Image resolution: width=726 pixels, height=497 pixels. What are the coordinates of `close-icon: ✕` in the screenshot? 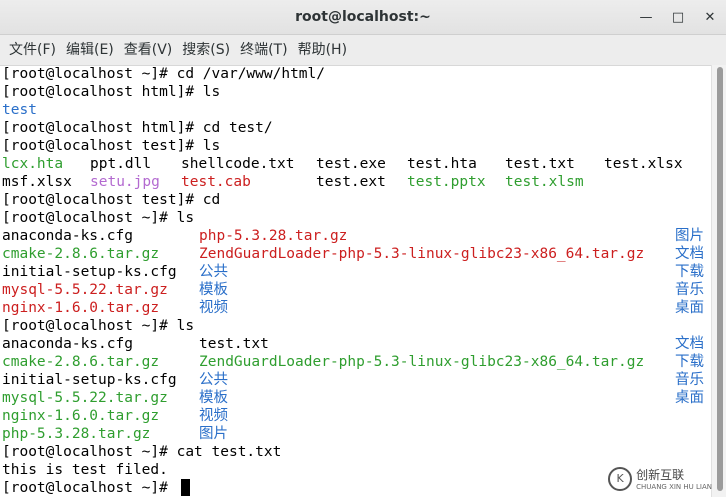 It's located at (710, 17).